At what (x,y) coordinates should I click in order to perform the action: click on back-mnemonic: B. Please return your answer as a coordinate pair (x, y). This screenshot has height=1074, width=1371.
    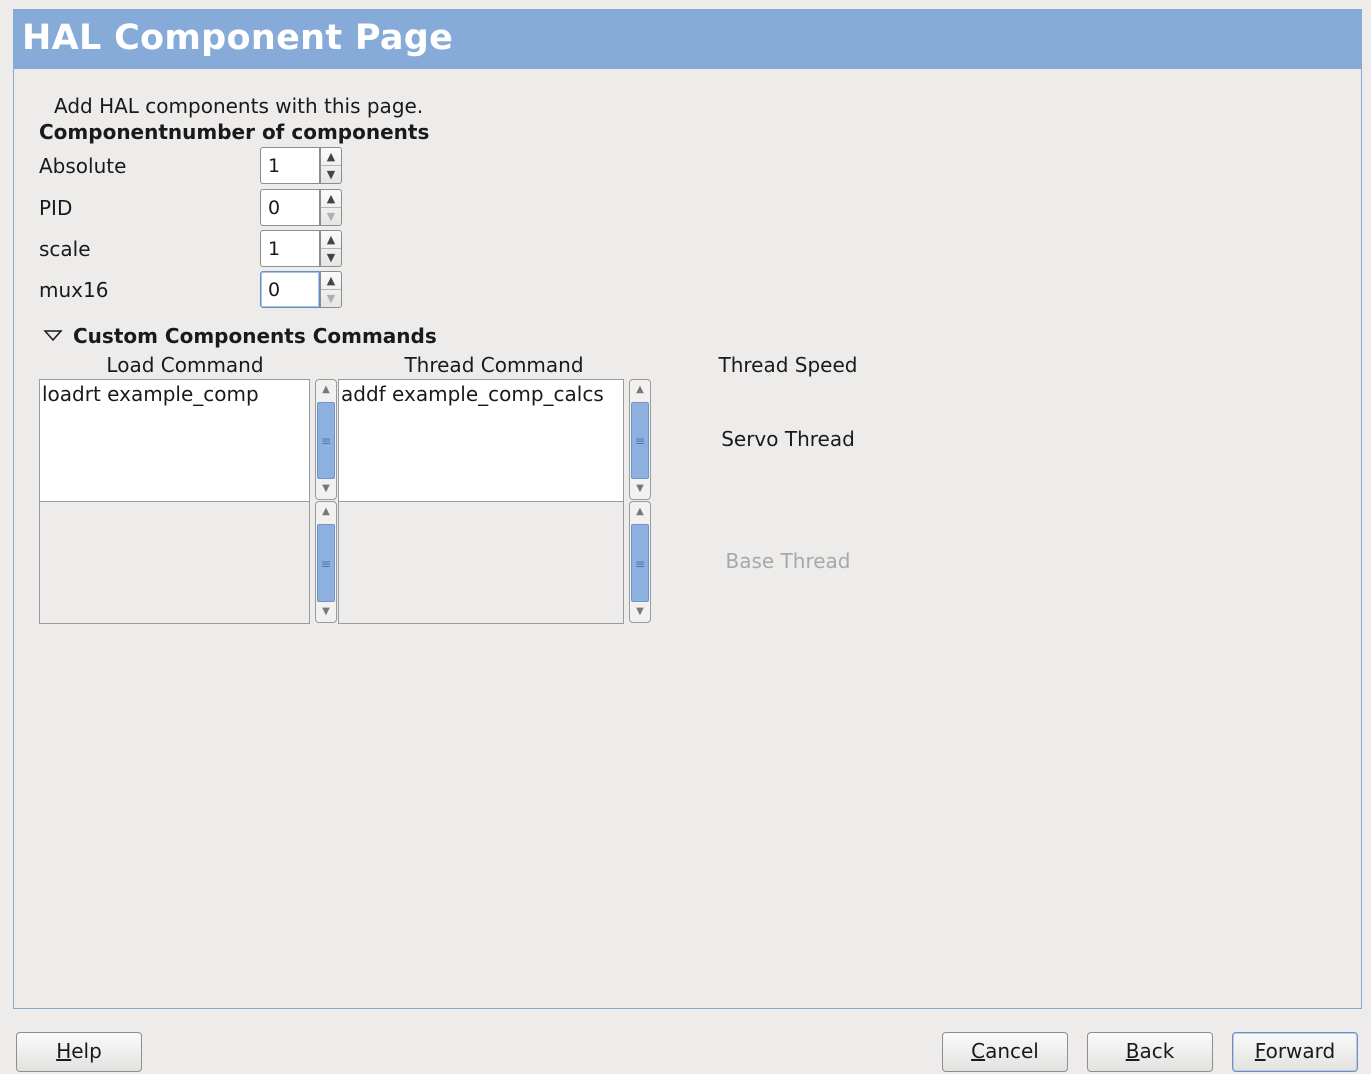
    Looking at the image, I should click on (1132, 1051).